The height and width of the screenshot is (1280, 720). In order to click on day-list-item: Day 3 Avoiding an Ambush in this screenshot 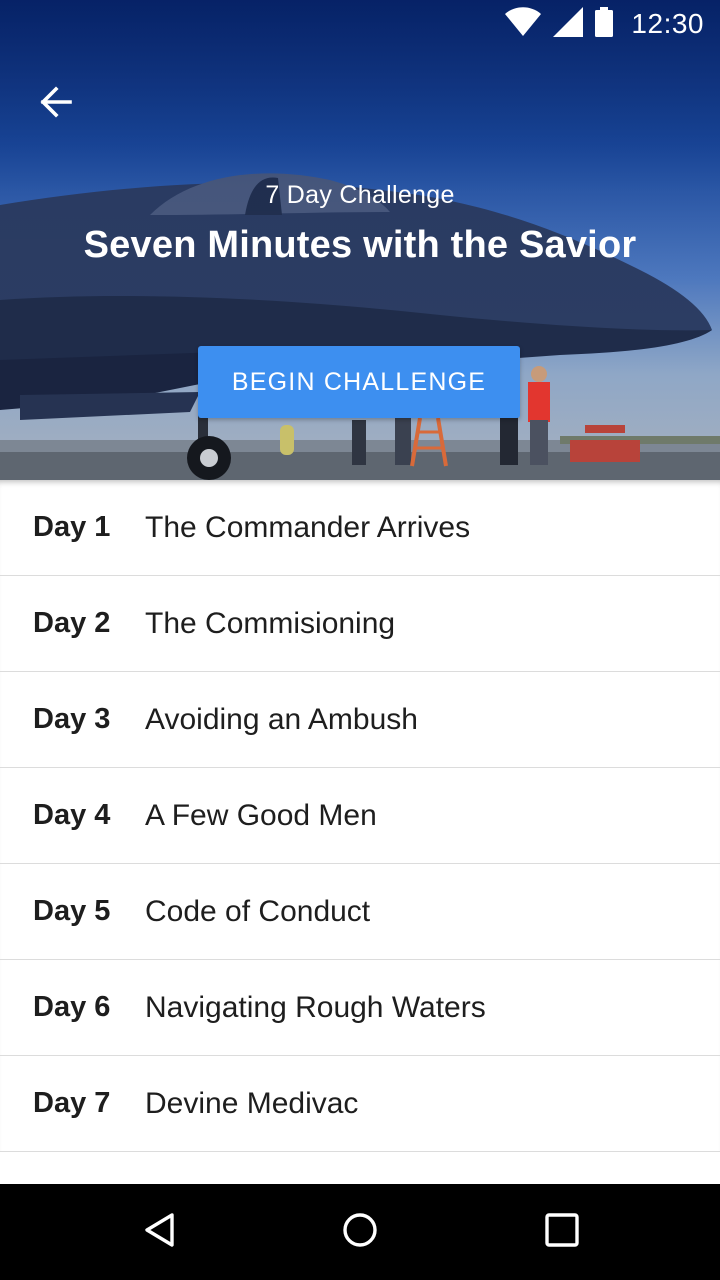, I will do `click(360, 720)`.